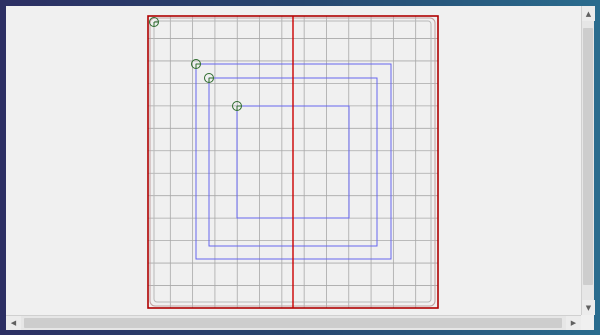 The height and width of the screenshot is (335, 600). I want to click on vertical-scrollbar: ▲ ▼, so click(588, 160).